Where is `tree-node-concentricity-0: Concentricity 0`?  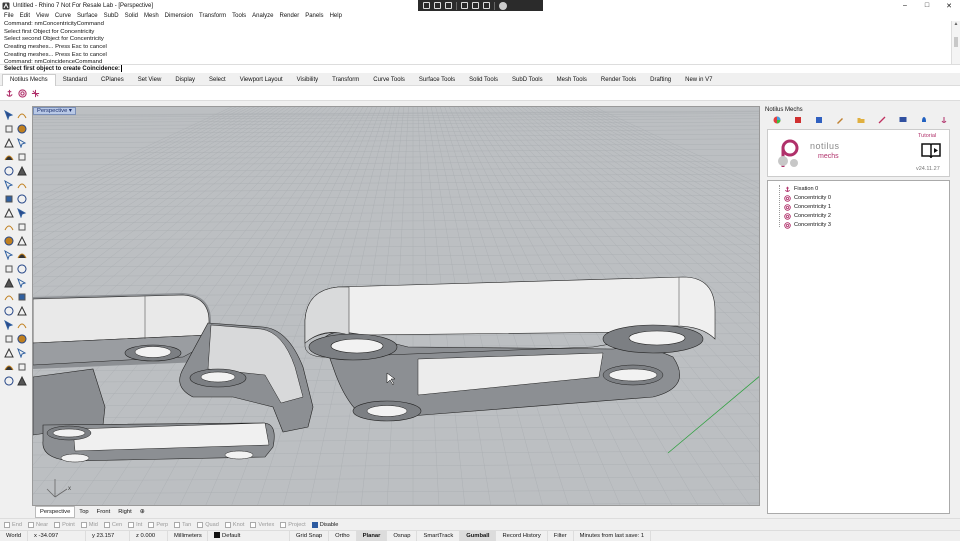 tree-node-concentricity-0: Concentricity 0 is located at coordinates (807, 198).